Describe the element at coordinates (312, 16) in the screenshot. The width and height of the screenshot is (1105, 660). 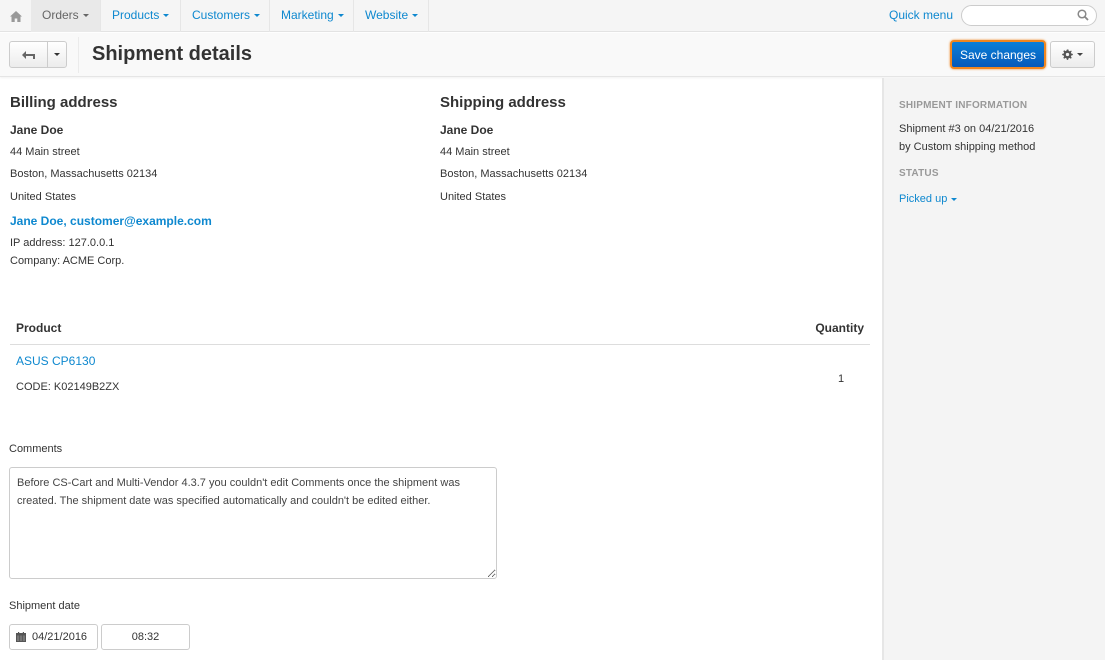
I see `nav-marketing: Marketing` at that location.